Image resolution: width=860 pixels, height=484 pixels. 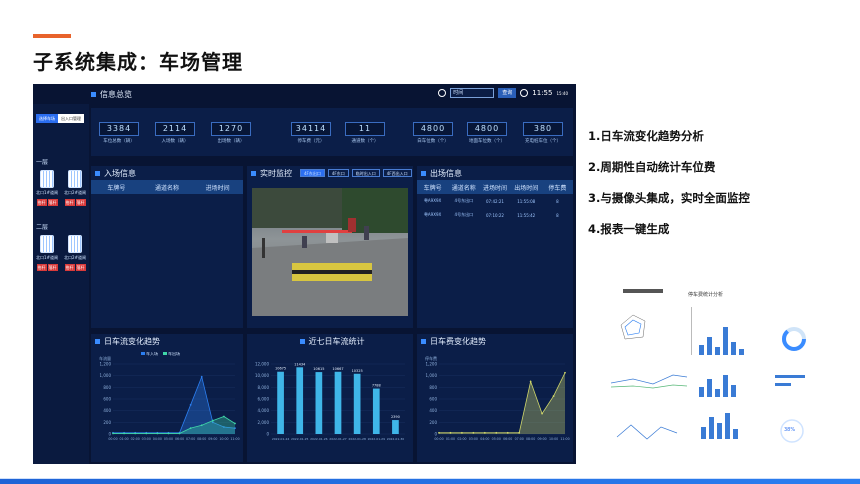 I want to click on exit-table-header: 车牌号 通道名称 进场时间 出场时间 停车费, so click(x=495, y=187).